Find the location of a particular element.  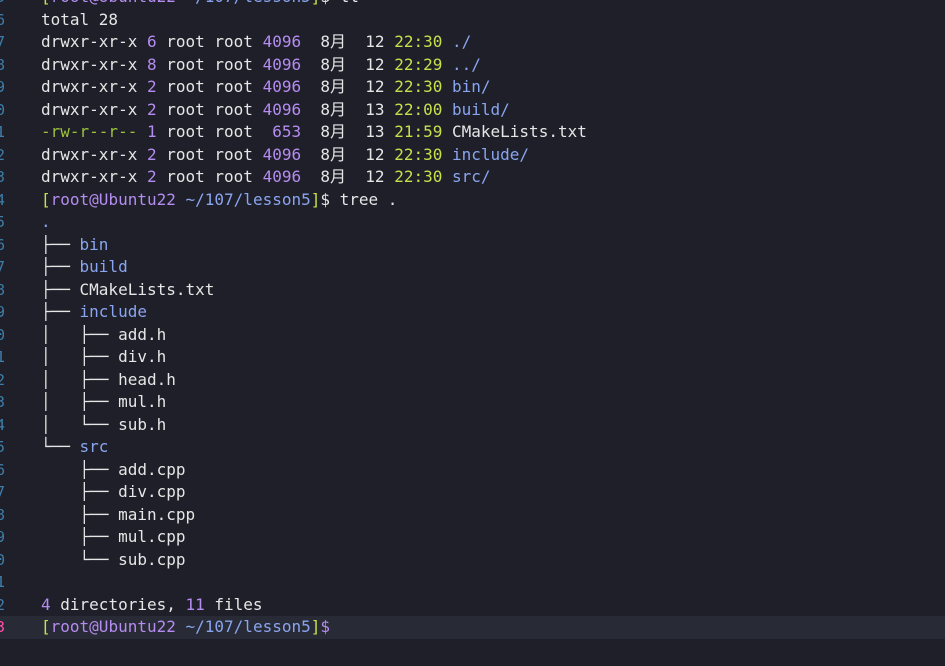

text-segment: 653 is located at coordinates (287, 131).